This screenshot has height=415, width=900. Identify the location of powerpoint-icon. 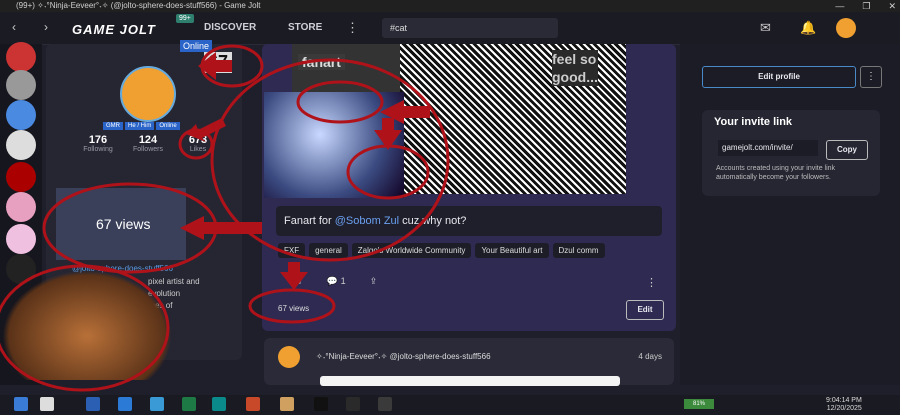
(253, 404).